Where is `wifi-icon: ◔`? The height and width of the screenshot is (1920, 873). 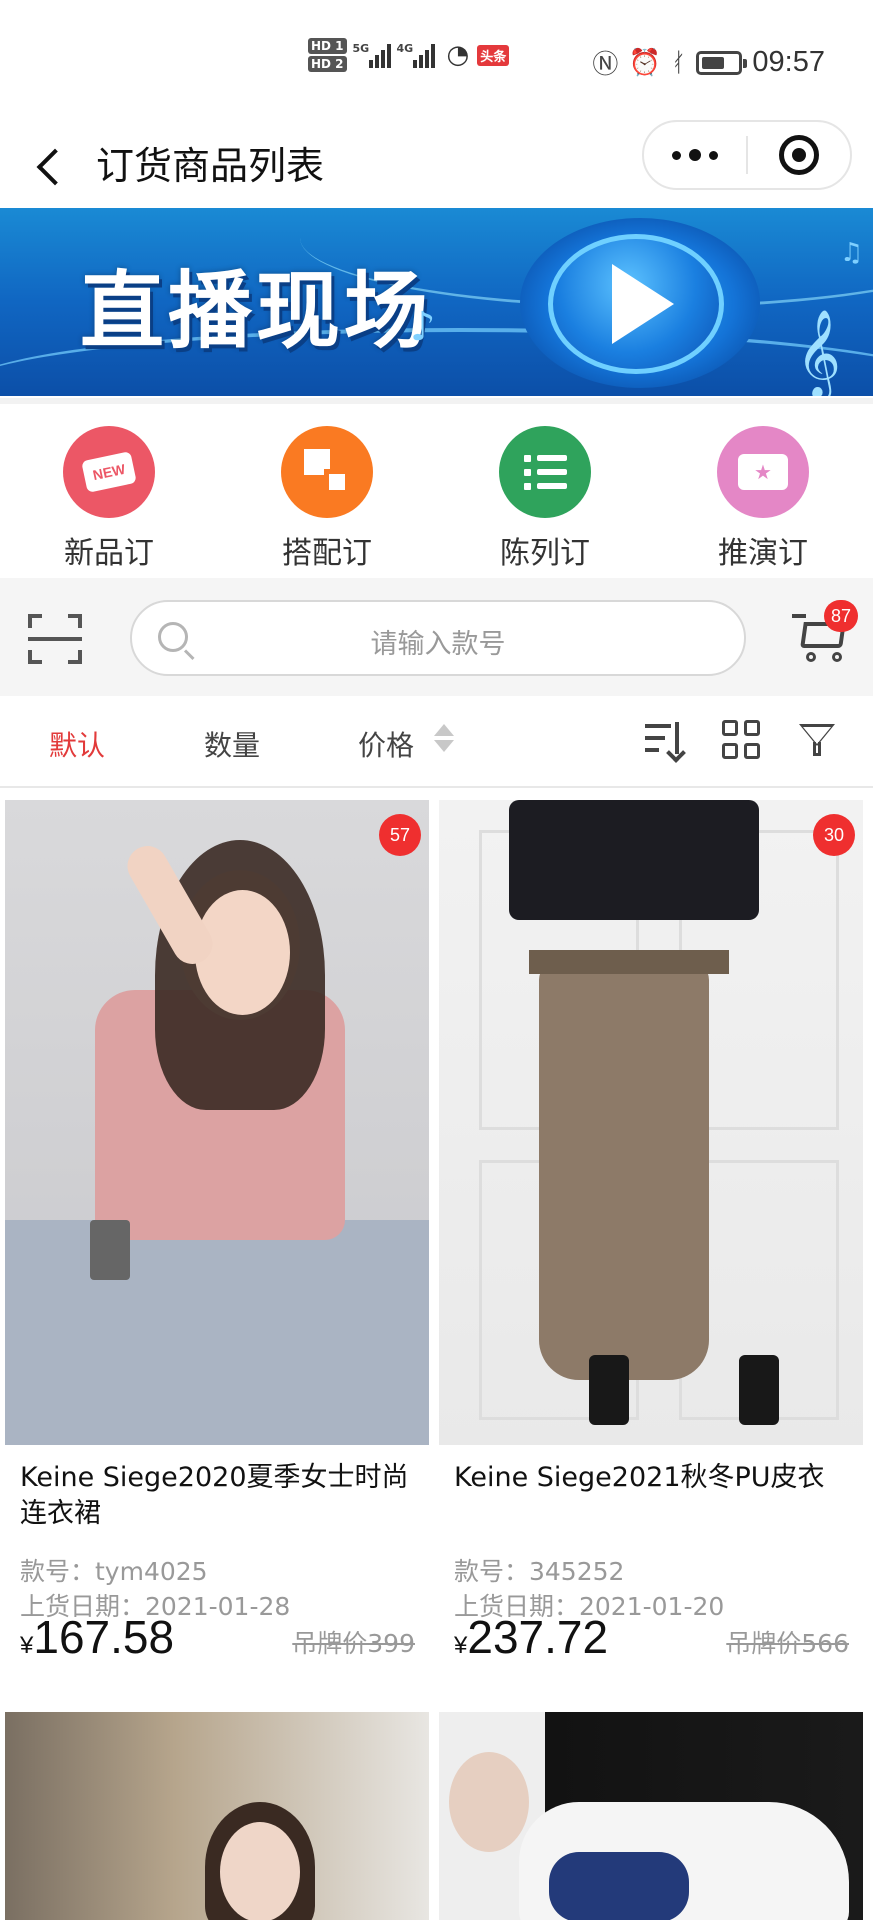 wifi-icon: ◔ is located at coordinates (458, 55).